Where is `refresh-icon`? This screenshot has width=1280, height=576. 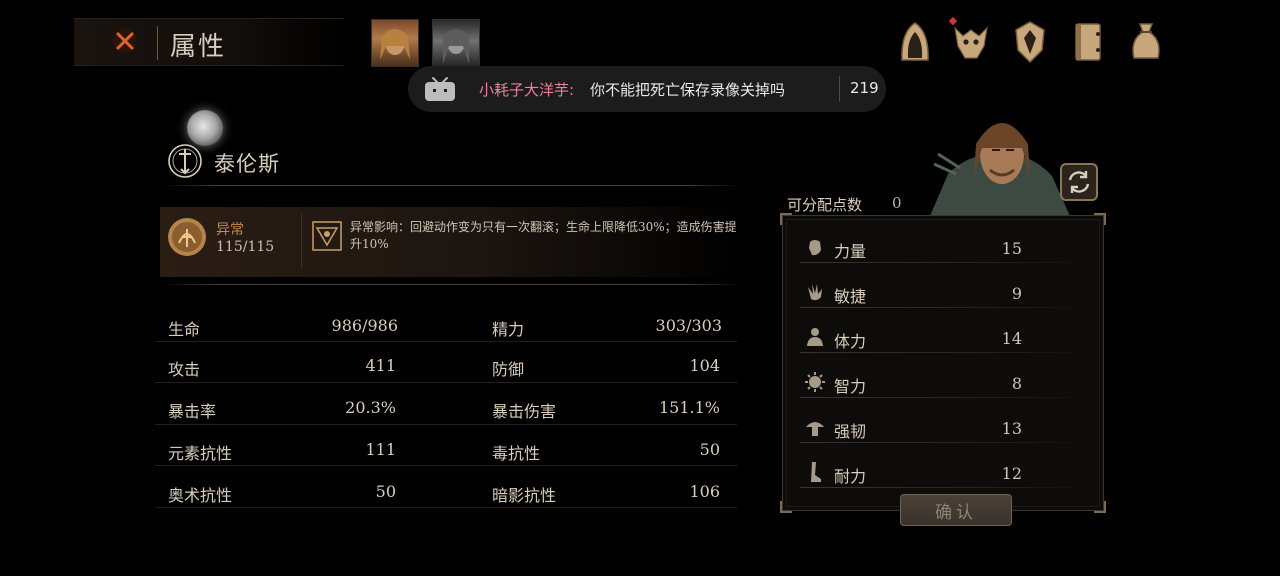 refresh-icon is located at coordinates (1079, 182).